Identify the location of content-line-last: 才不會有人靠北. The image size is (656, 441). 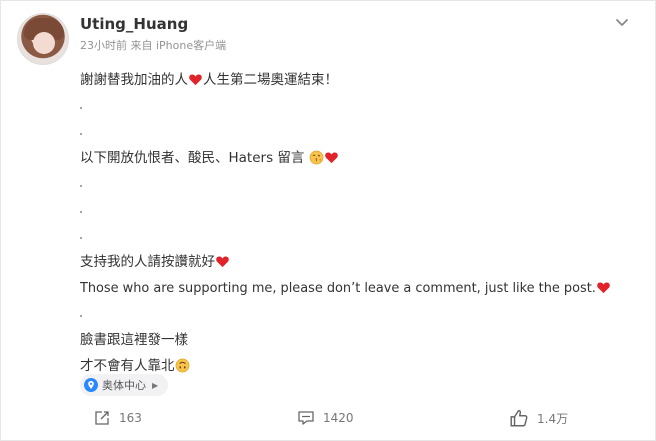
(360, 366).